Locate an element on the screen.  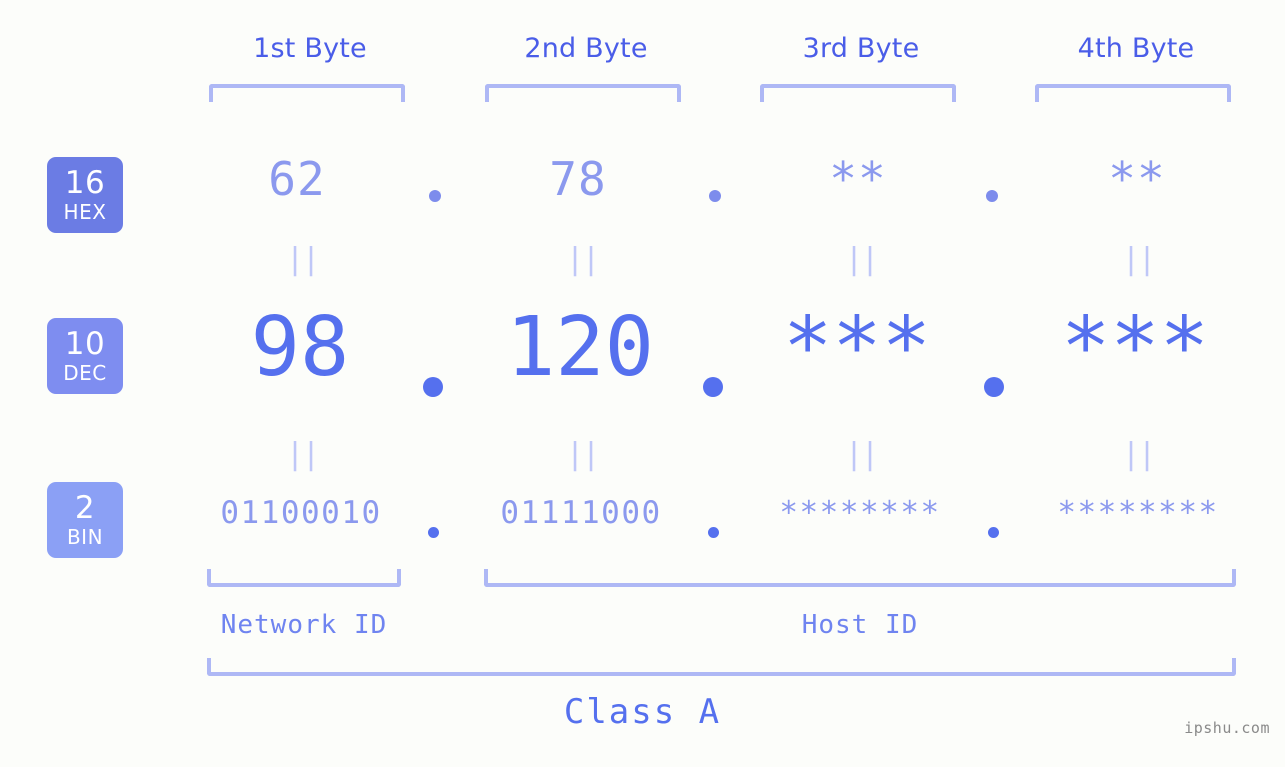
hex-byte-1: 62 is located at coordinates (297, 179).